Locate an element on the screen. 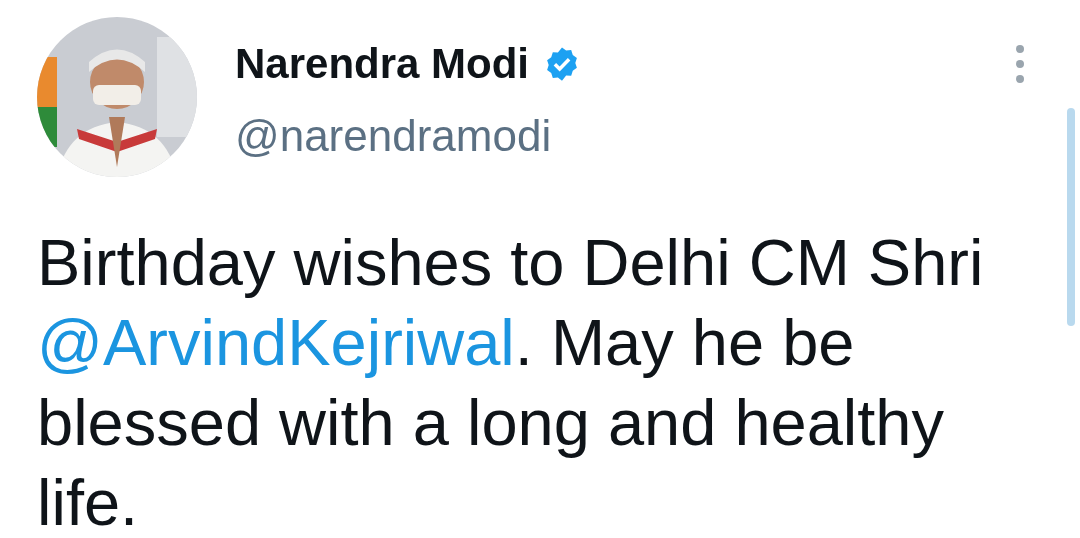 The width and height of the screenshot is (1080, 538). author-handle: @narendramodi is located at coordinates (408, 136).